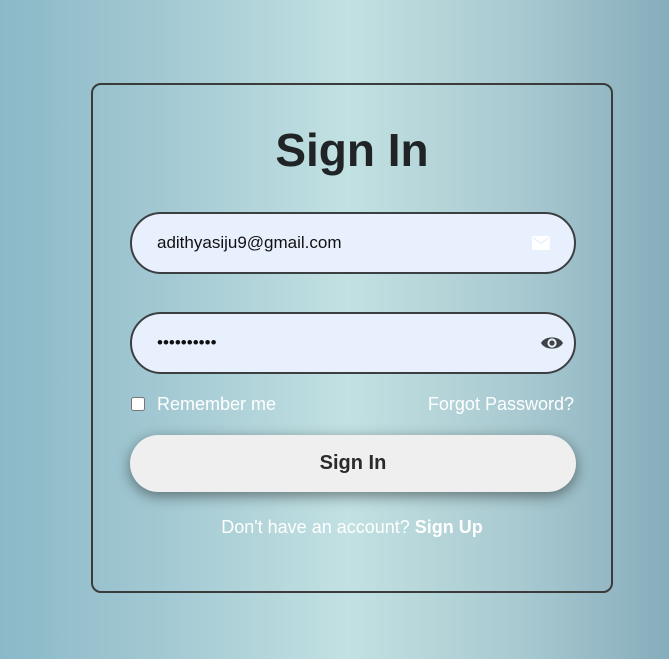 The image size is (669, 659). I want to click on forgot-password-link: Forgot Password?, so click(501, 404).